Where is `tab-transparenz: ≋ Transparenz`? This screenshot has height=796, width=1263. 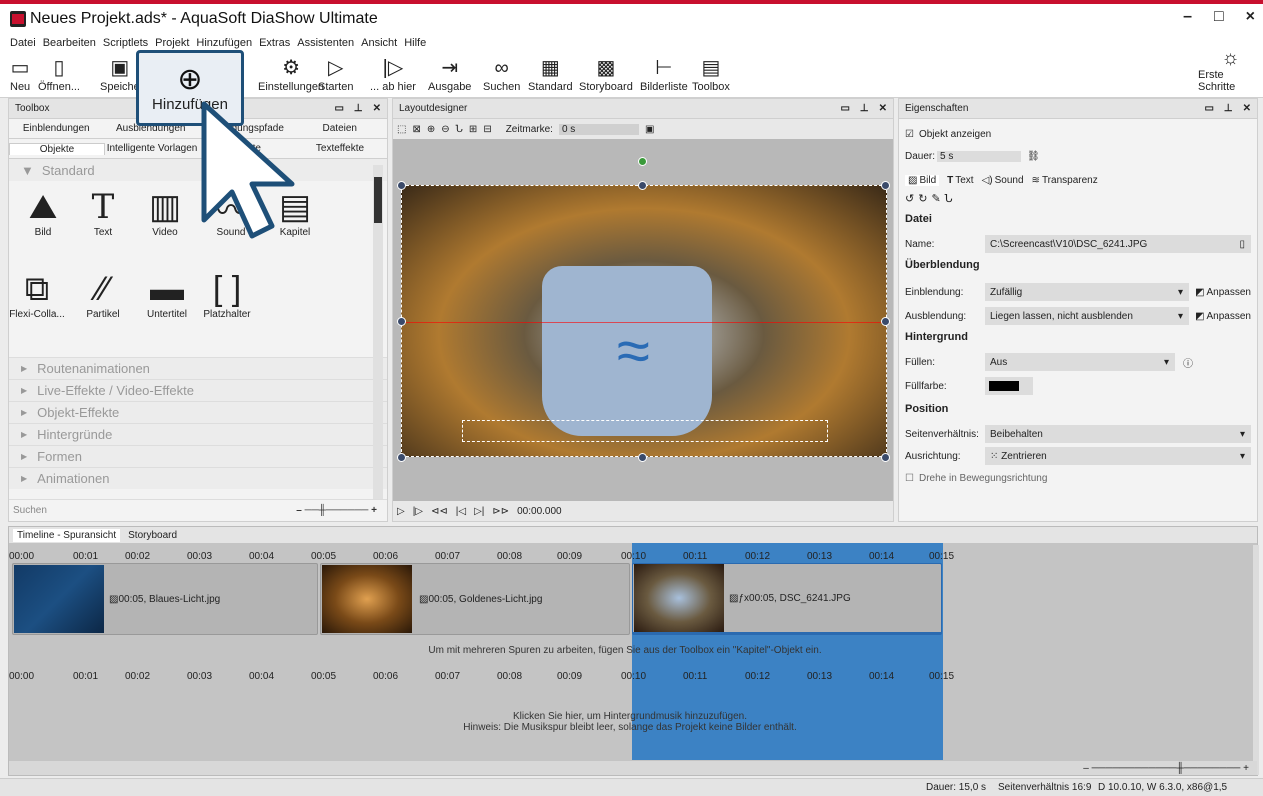
tab-transparenz: ≋ Transparenz is located at coordinates (1065, 180).